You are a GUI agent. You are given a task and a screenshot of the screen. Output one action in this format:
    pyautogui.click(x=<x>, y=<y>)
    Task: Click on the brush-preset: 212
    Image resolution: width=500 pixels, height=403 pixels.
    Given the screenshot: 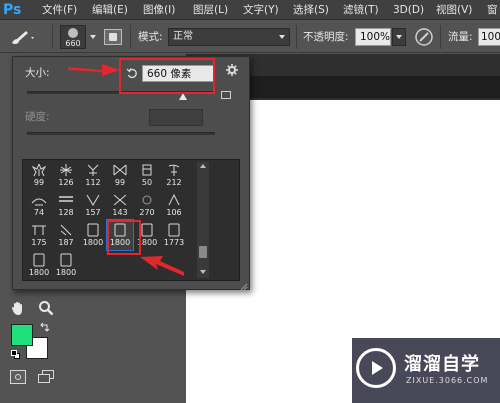 What is the action you would take?
    pyautogui.click(x=174, y=175)
    